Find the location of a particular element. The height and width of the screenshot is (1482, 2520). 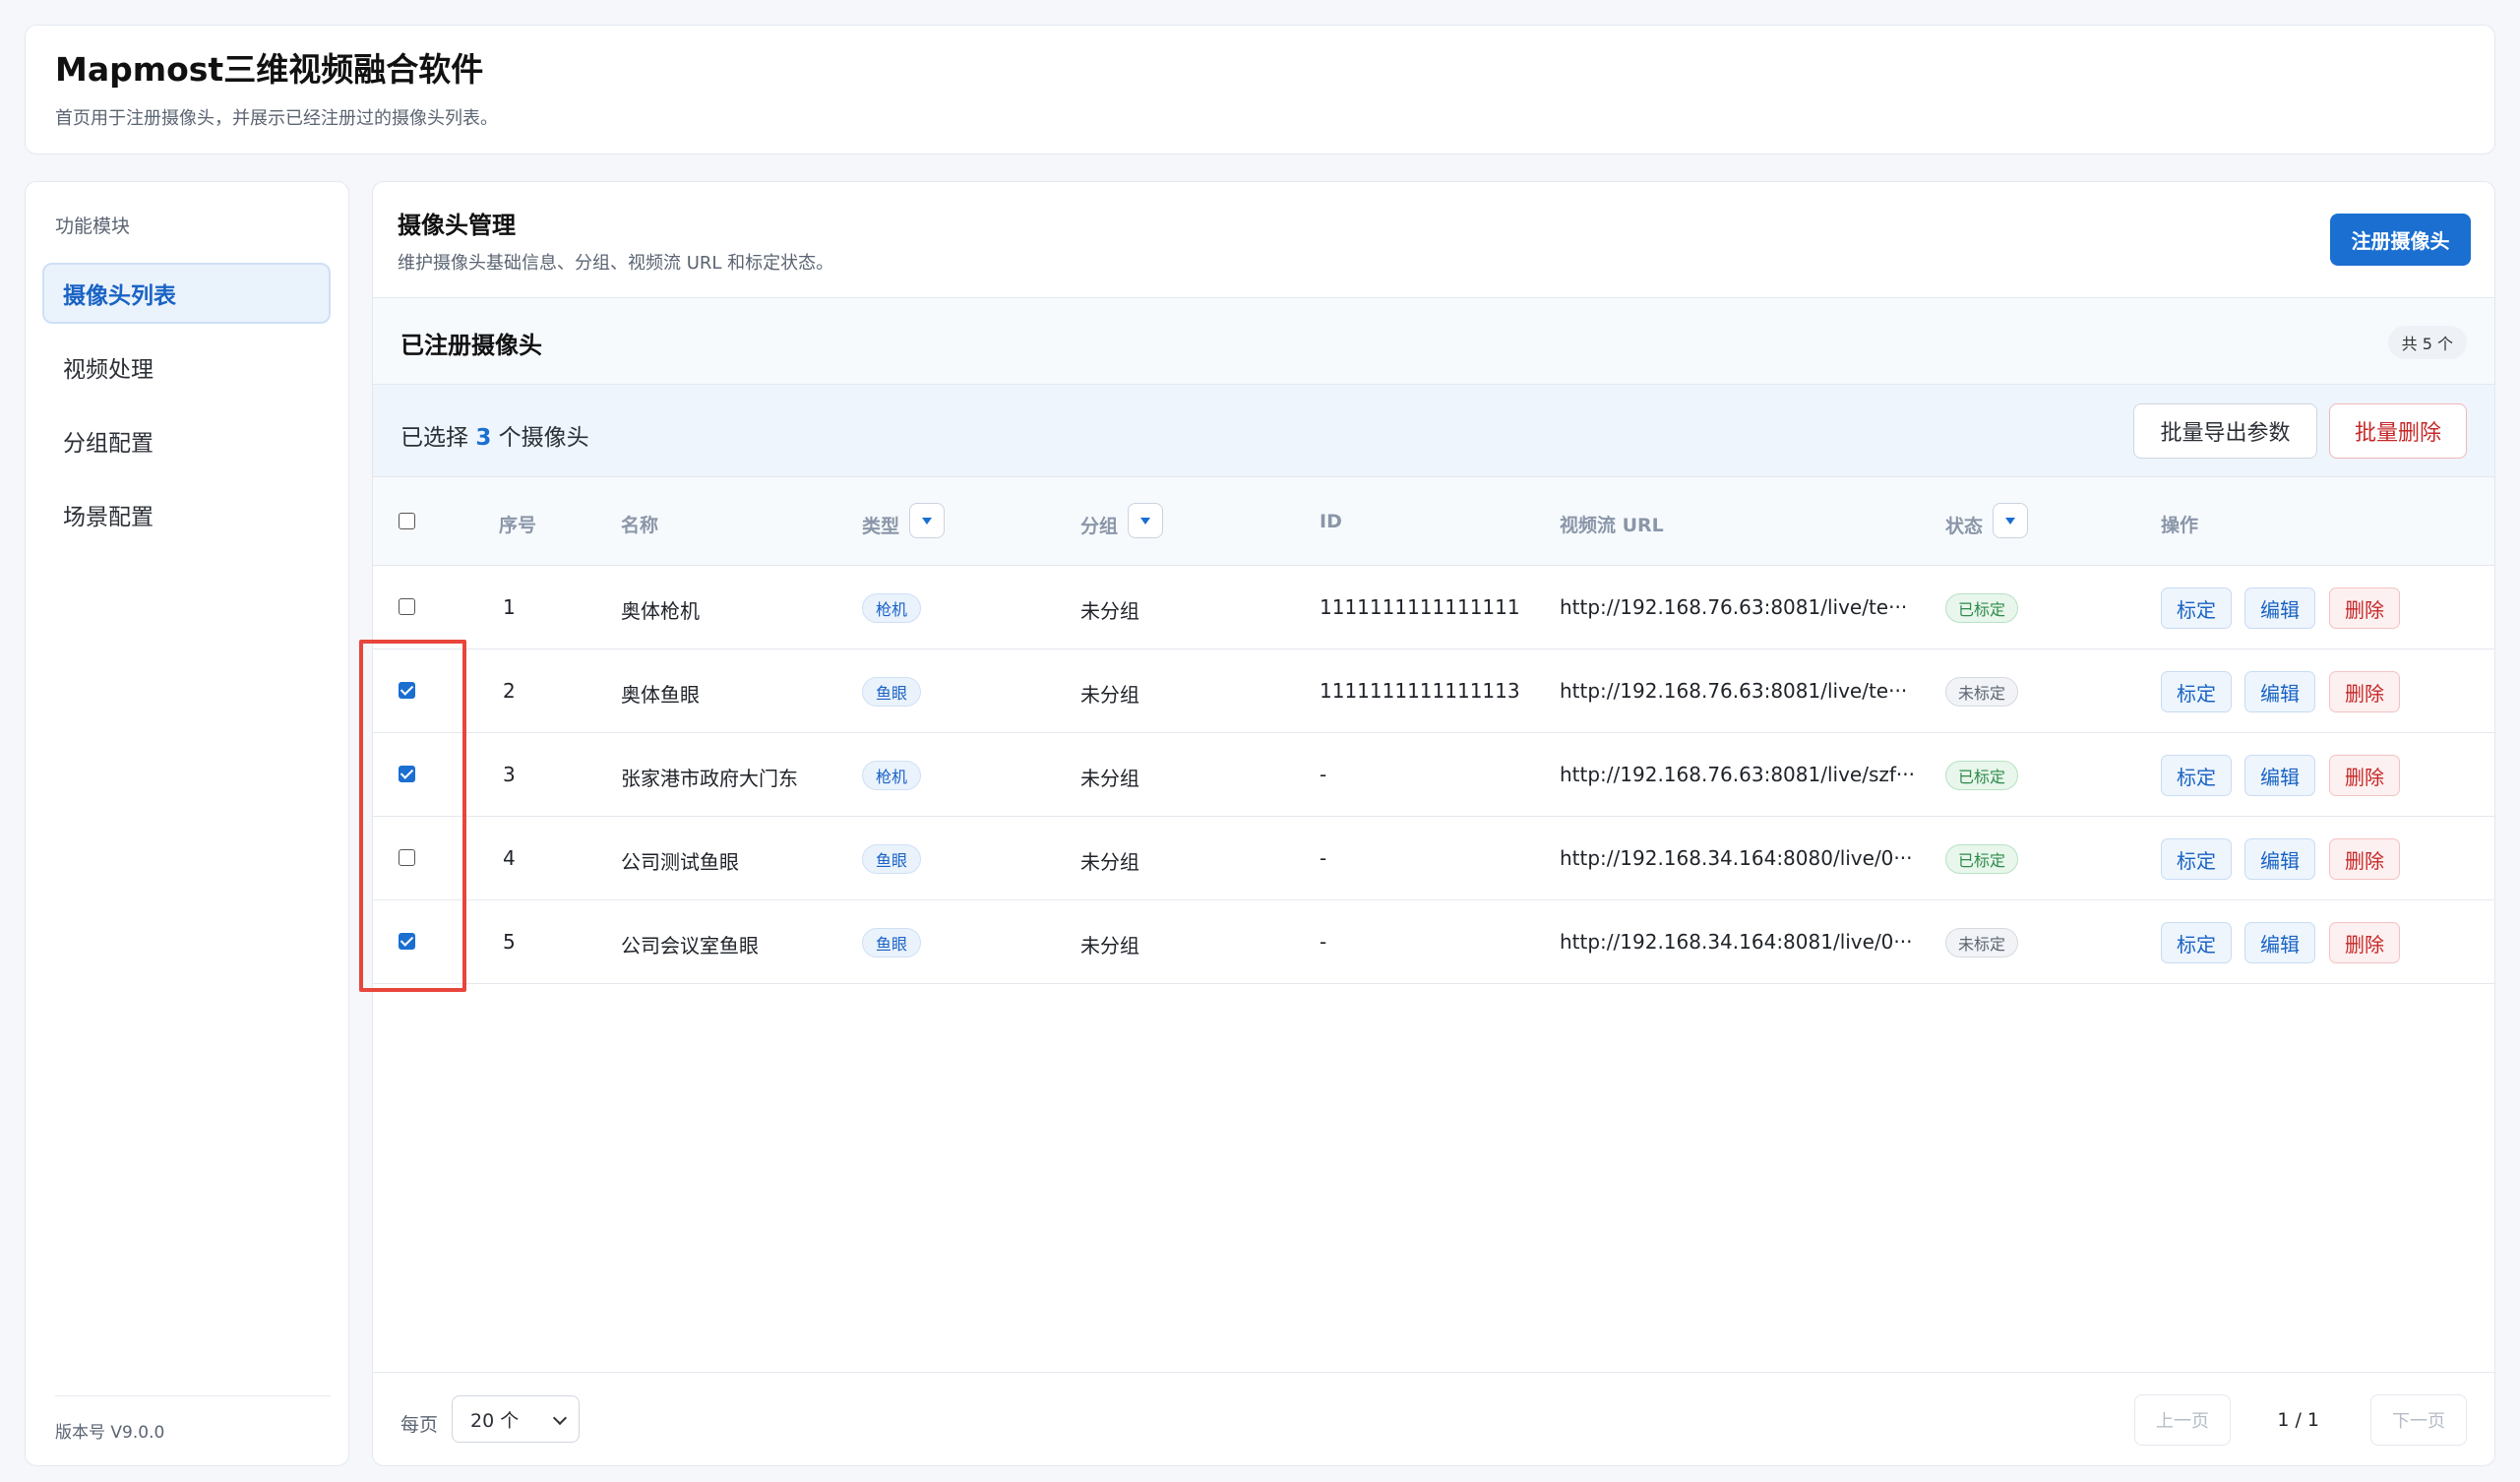

per-page-value: 20 个 is located at coordinates (495, 1420).